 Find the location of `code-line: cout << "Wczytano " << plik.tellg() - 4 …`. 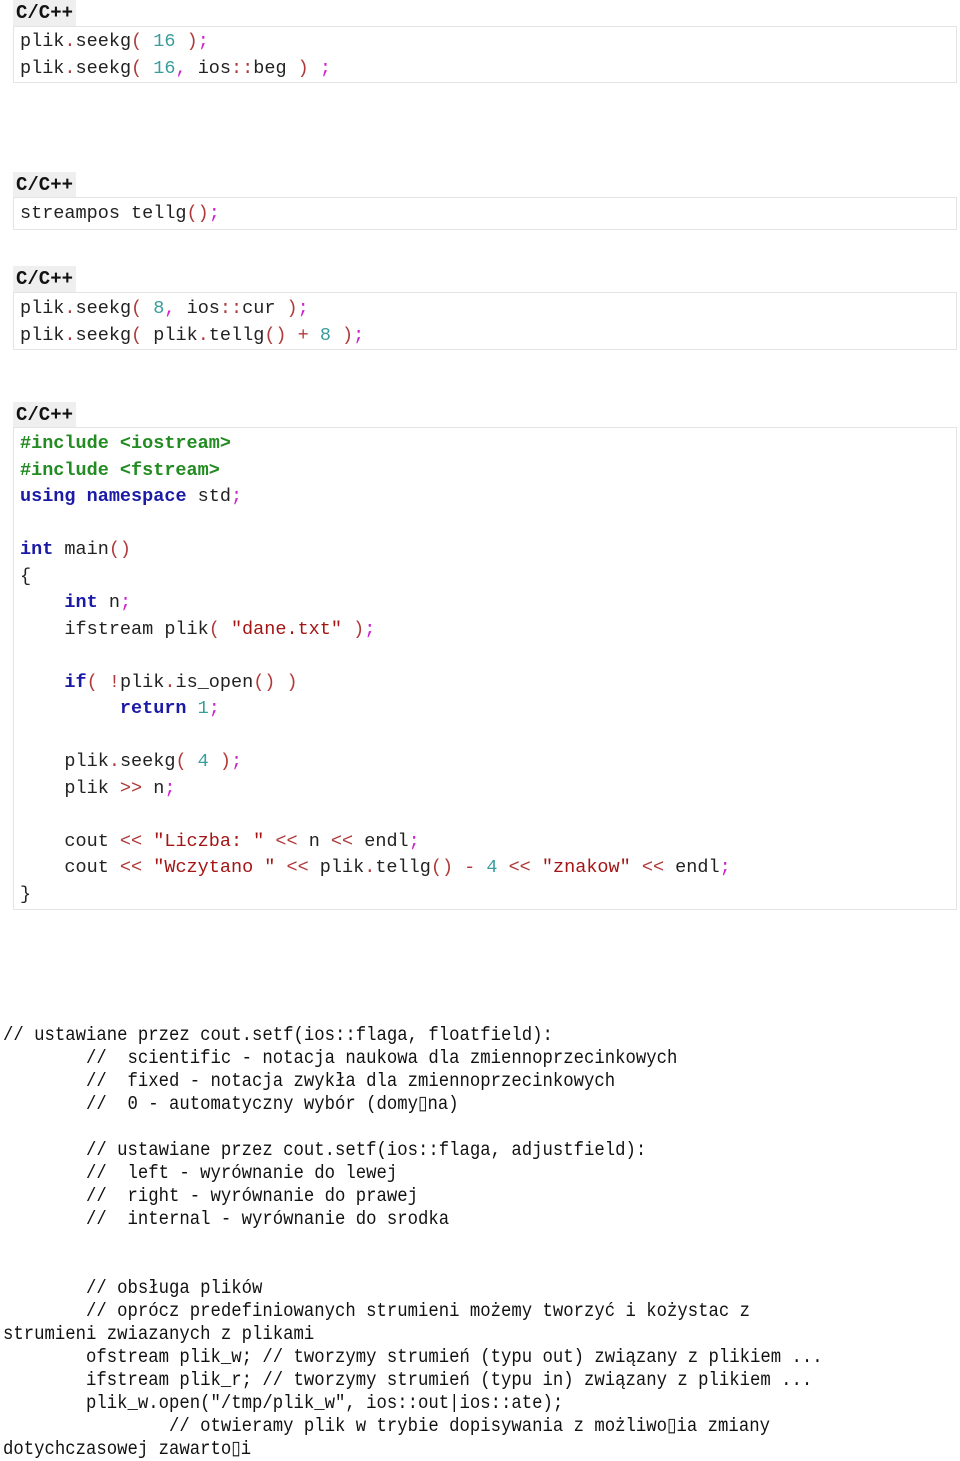

code-line: cout << "Wczytano " << plik.tellg() - 4 … is located at coordinates (375, 868).